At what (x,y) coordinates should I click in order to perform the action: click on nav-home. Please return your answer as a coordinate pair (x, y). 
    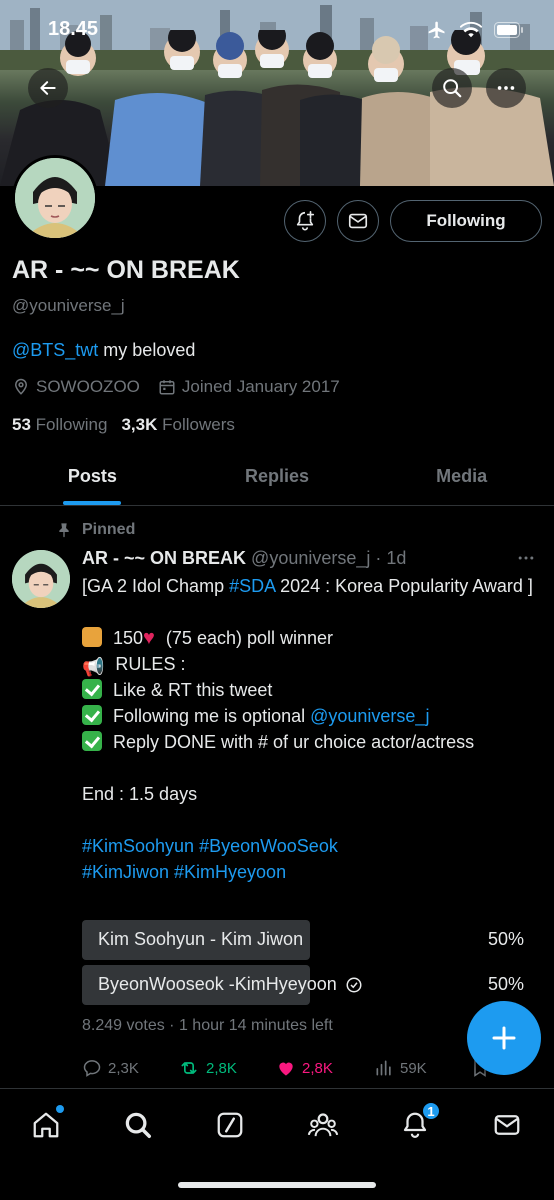
    Looking at the image, I should click on (46, 1125).